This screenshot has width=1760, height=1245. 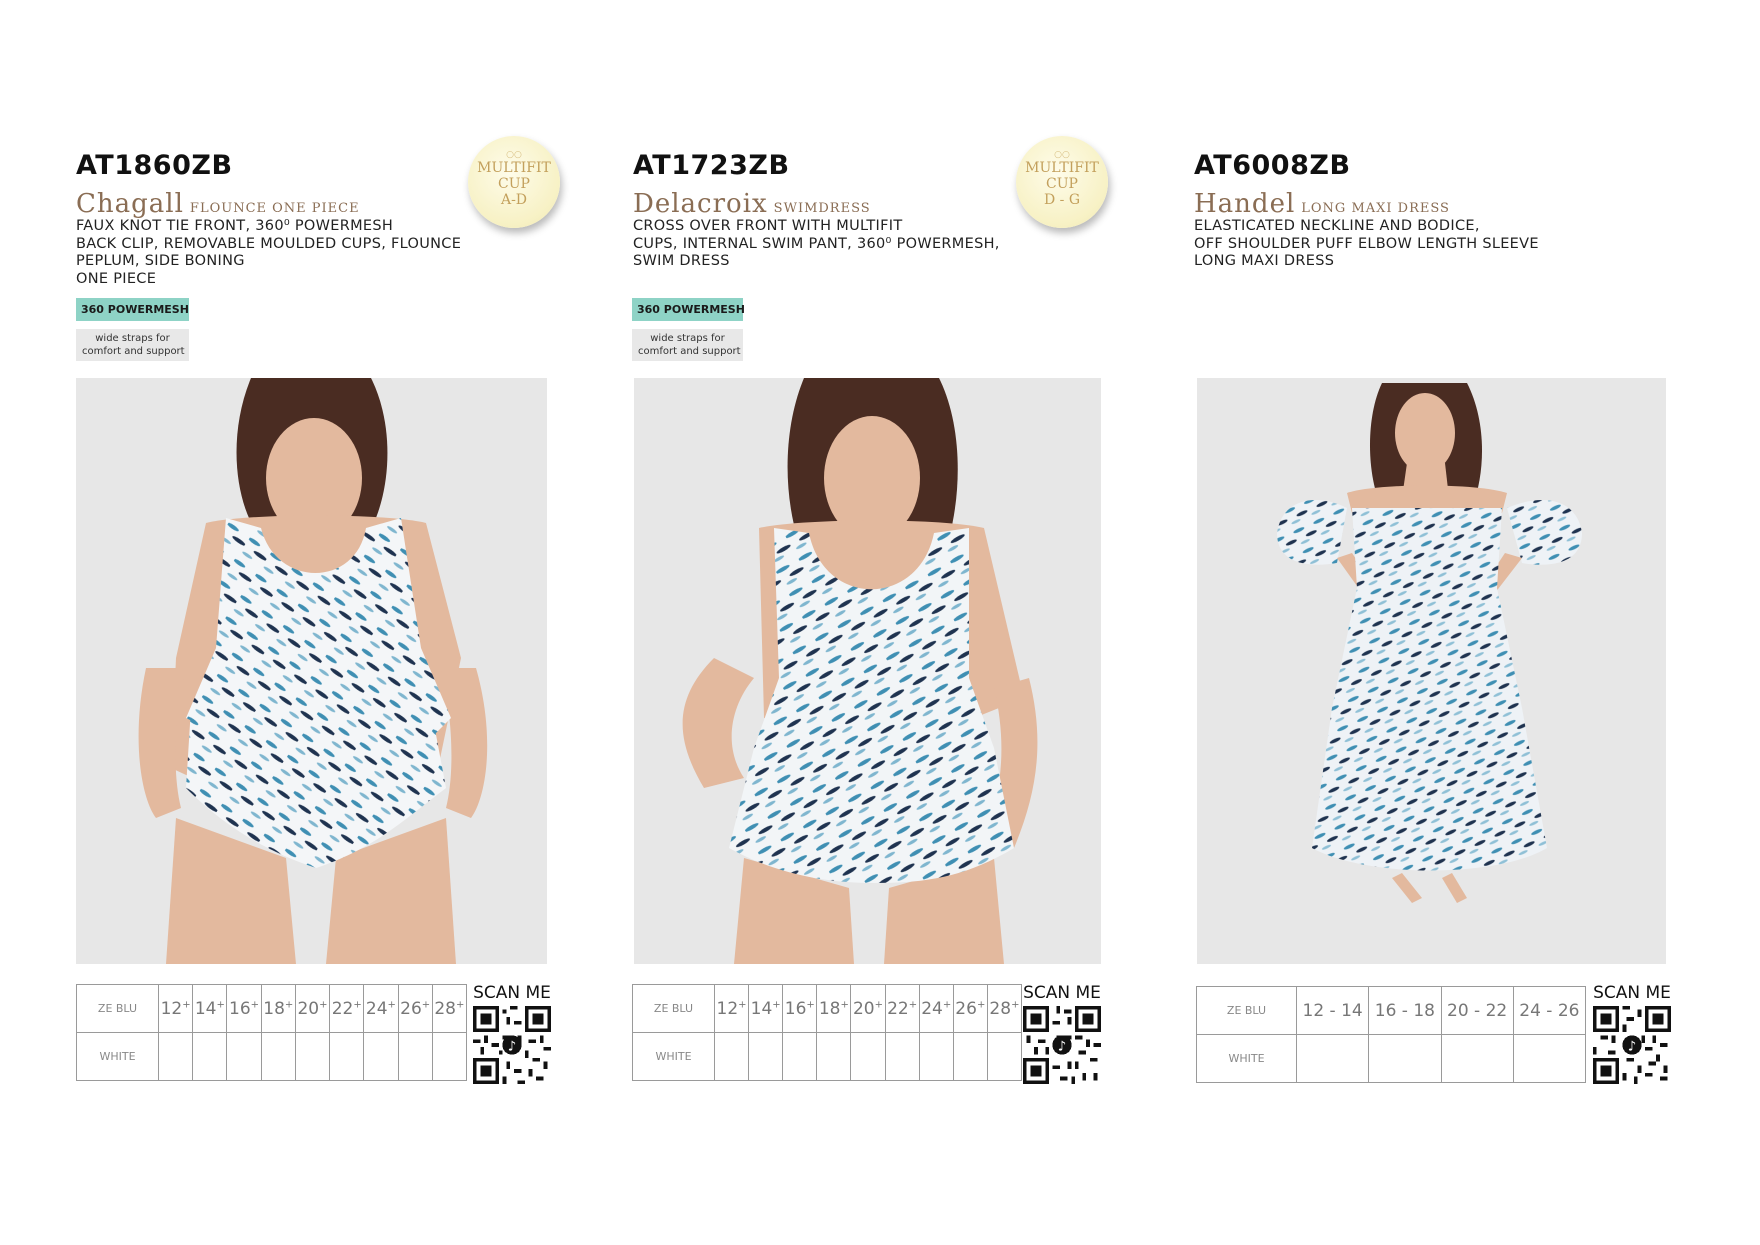 What do you see at coordinates (1272, 165) in the screenshot?
I see `product-code: AT6008ZB` at bounding box center [1272, 165].